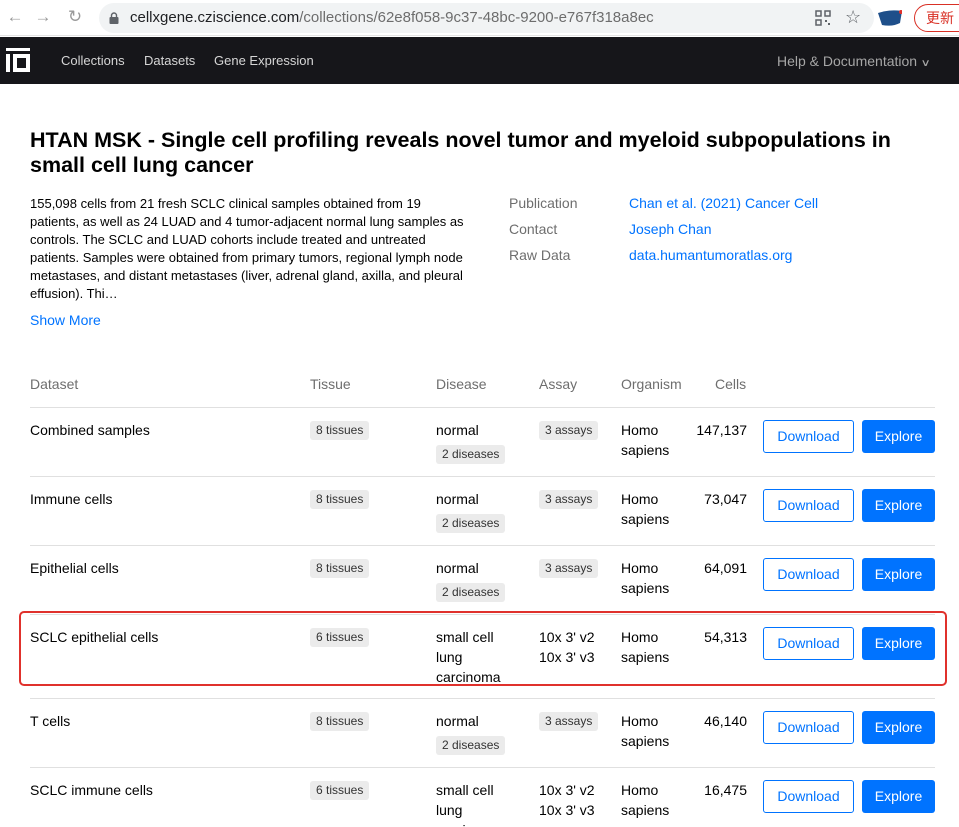 The height and width of the screenshot is (827, 959). What do you see at coordinates (925, 63) in the screenshot?
I see `chevron-down-icon: ∨` at bounding box center [925, 63].